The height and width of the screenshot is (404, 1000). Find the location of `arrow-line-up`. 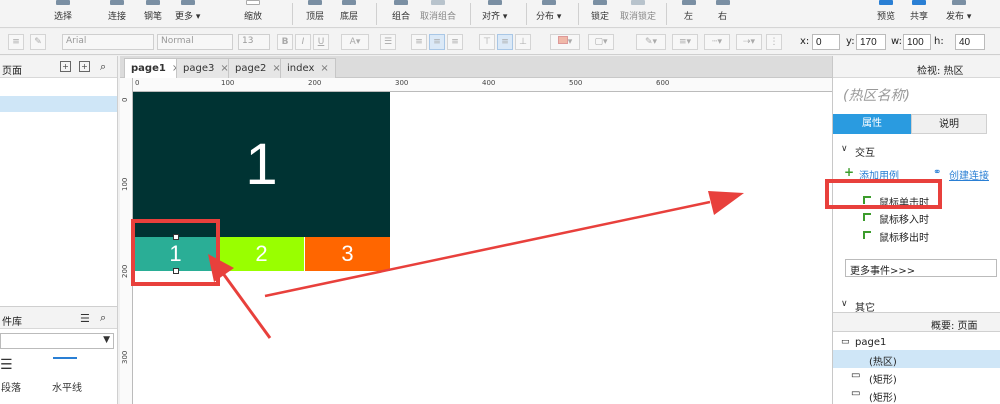

arrow-line-up is located at coordinates (246, 305).